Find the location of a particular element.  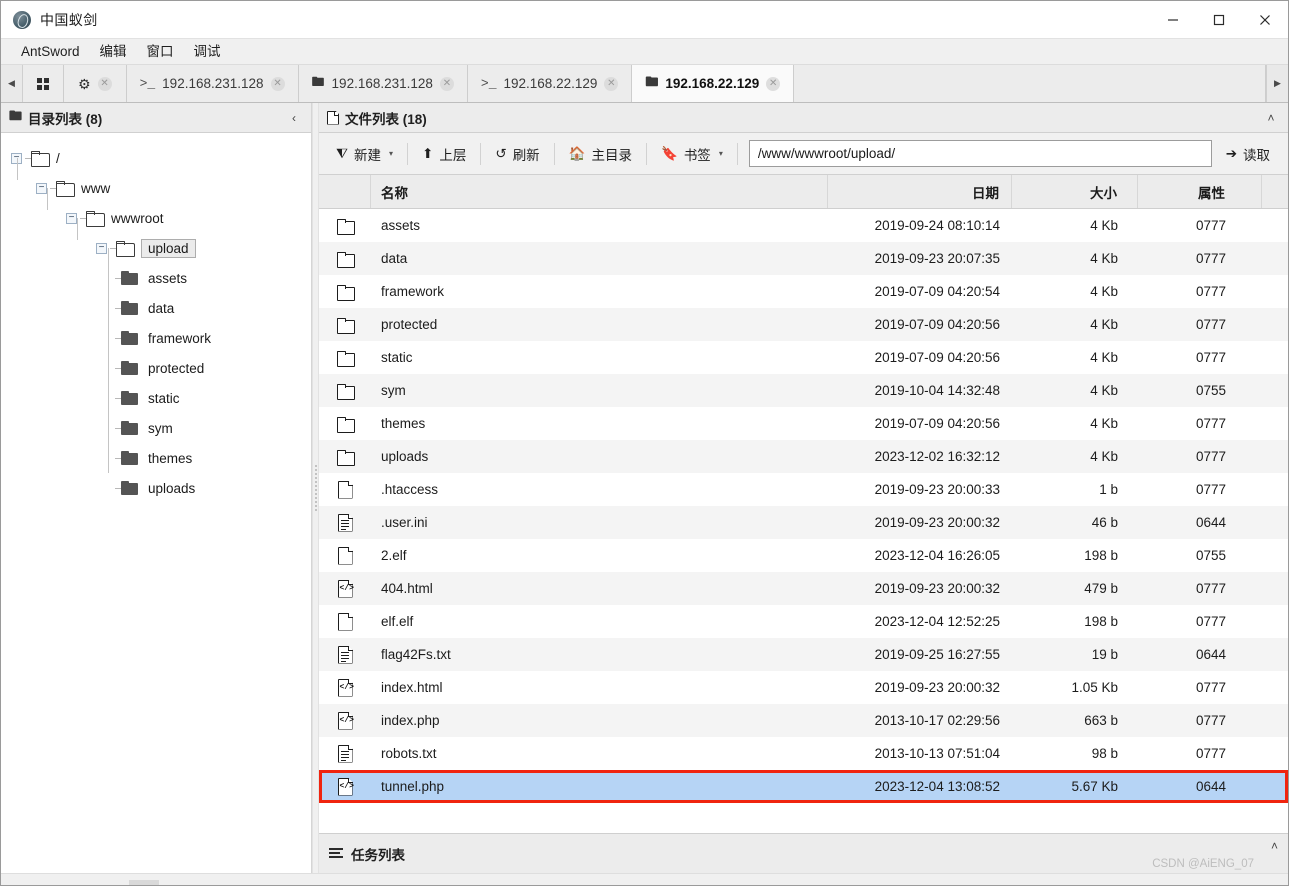

column-header-size: 大小 is located at coordinates (1075, 191).